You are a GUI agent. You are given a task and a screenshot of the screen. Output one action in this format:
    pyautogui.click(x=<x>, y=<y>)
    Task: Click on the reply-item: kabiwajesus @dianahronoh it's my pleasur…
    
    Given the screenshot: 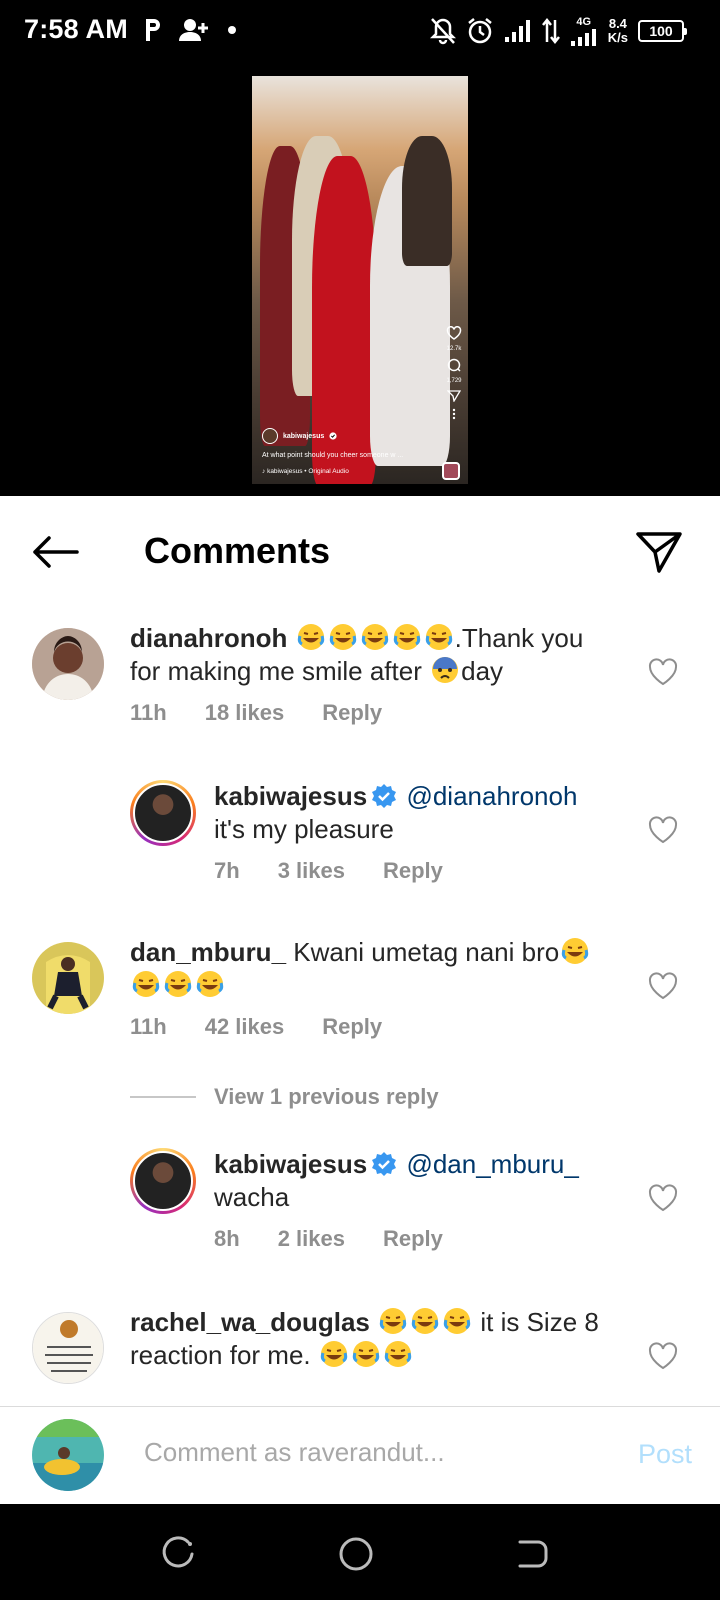 What is the action you would take?
    pyautogui.click(x=360, y=845)
    